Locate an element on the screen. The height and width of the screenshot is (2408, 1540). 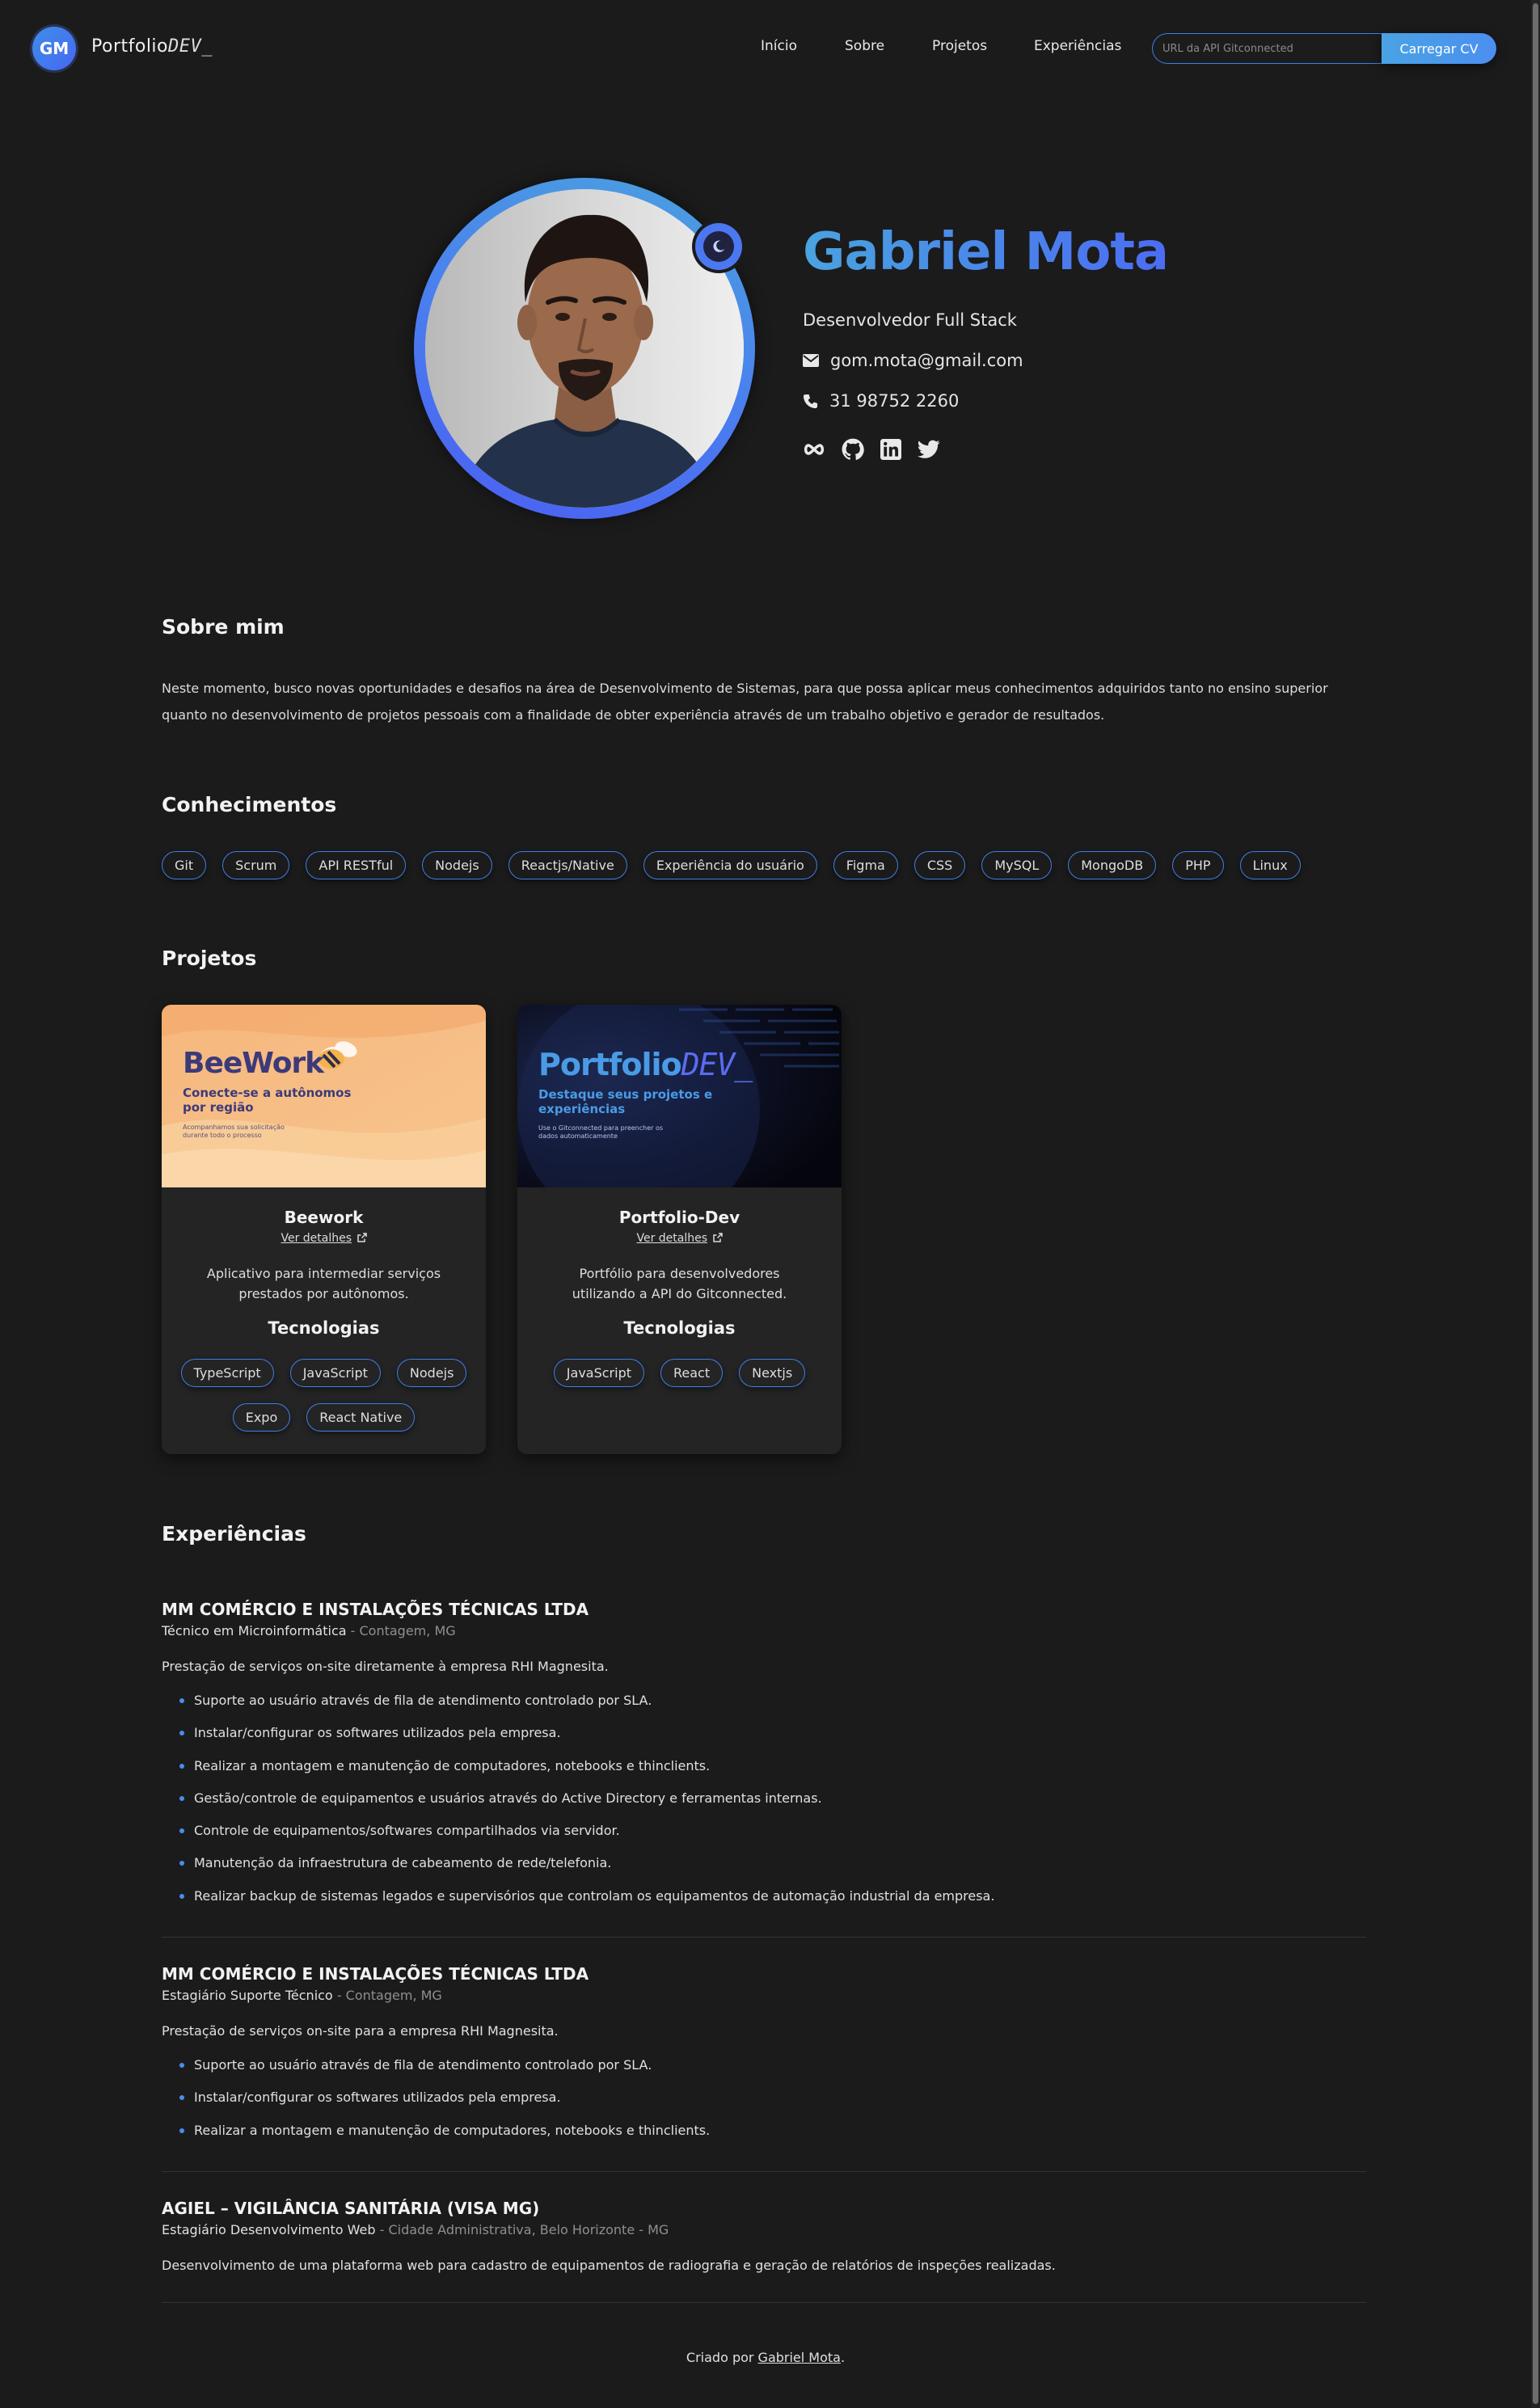
logo-text-dev: DEV_ is located at coordinates (191, 46).